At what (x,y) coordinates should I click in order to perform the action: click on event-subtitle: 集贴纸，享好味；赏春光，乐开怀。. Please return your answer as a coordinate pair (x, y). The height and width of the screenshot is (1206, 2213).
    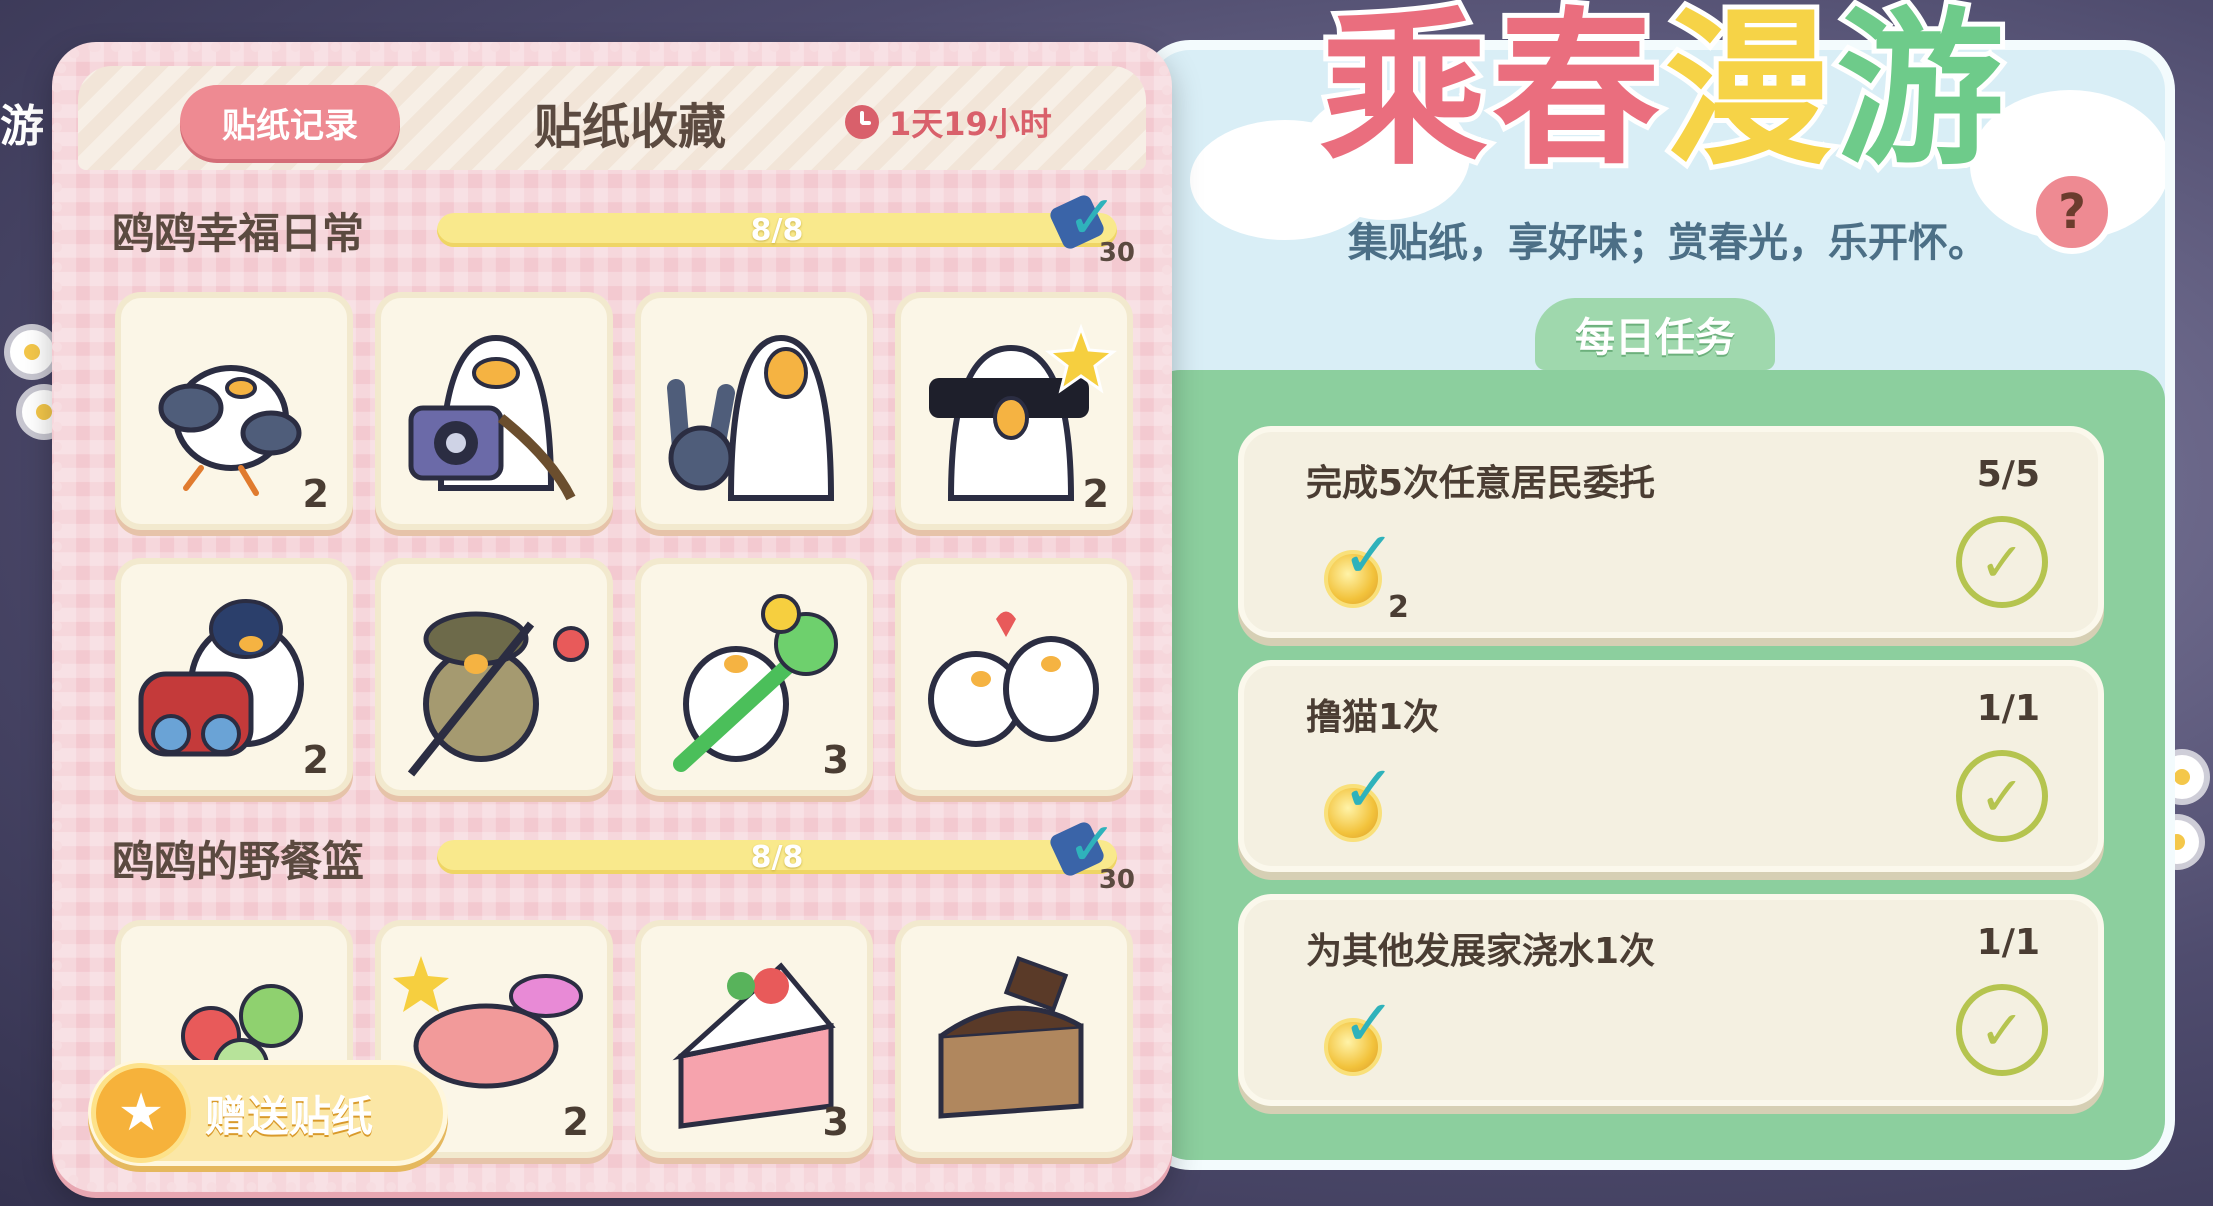
    Looking at the image, I should click on (1668, 243).